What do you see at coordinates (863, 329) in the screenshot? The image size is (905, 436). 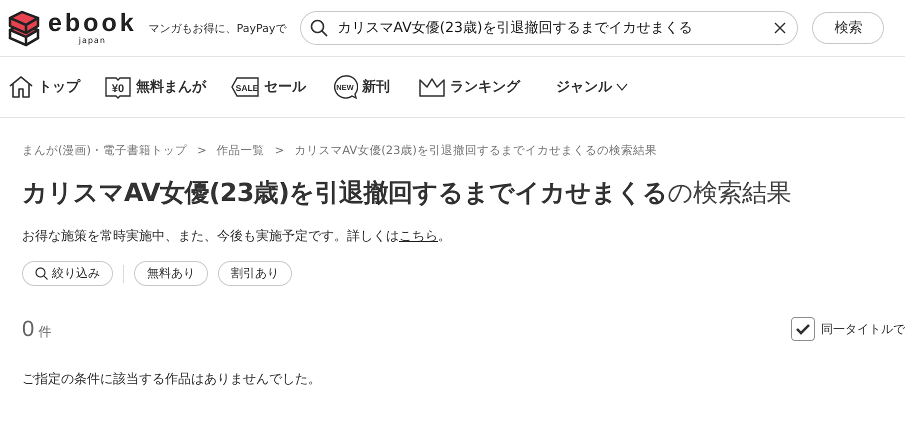 I see `checkbox-label: 同一タイトルで` at bounding box center [863, 329].